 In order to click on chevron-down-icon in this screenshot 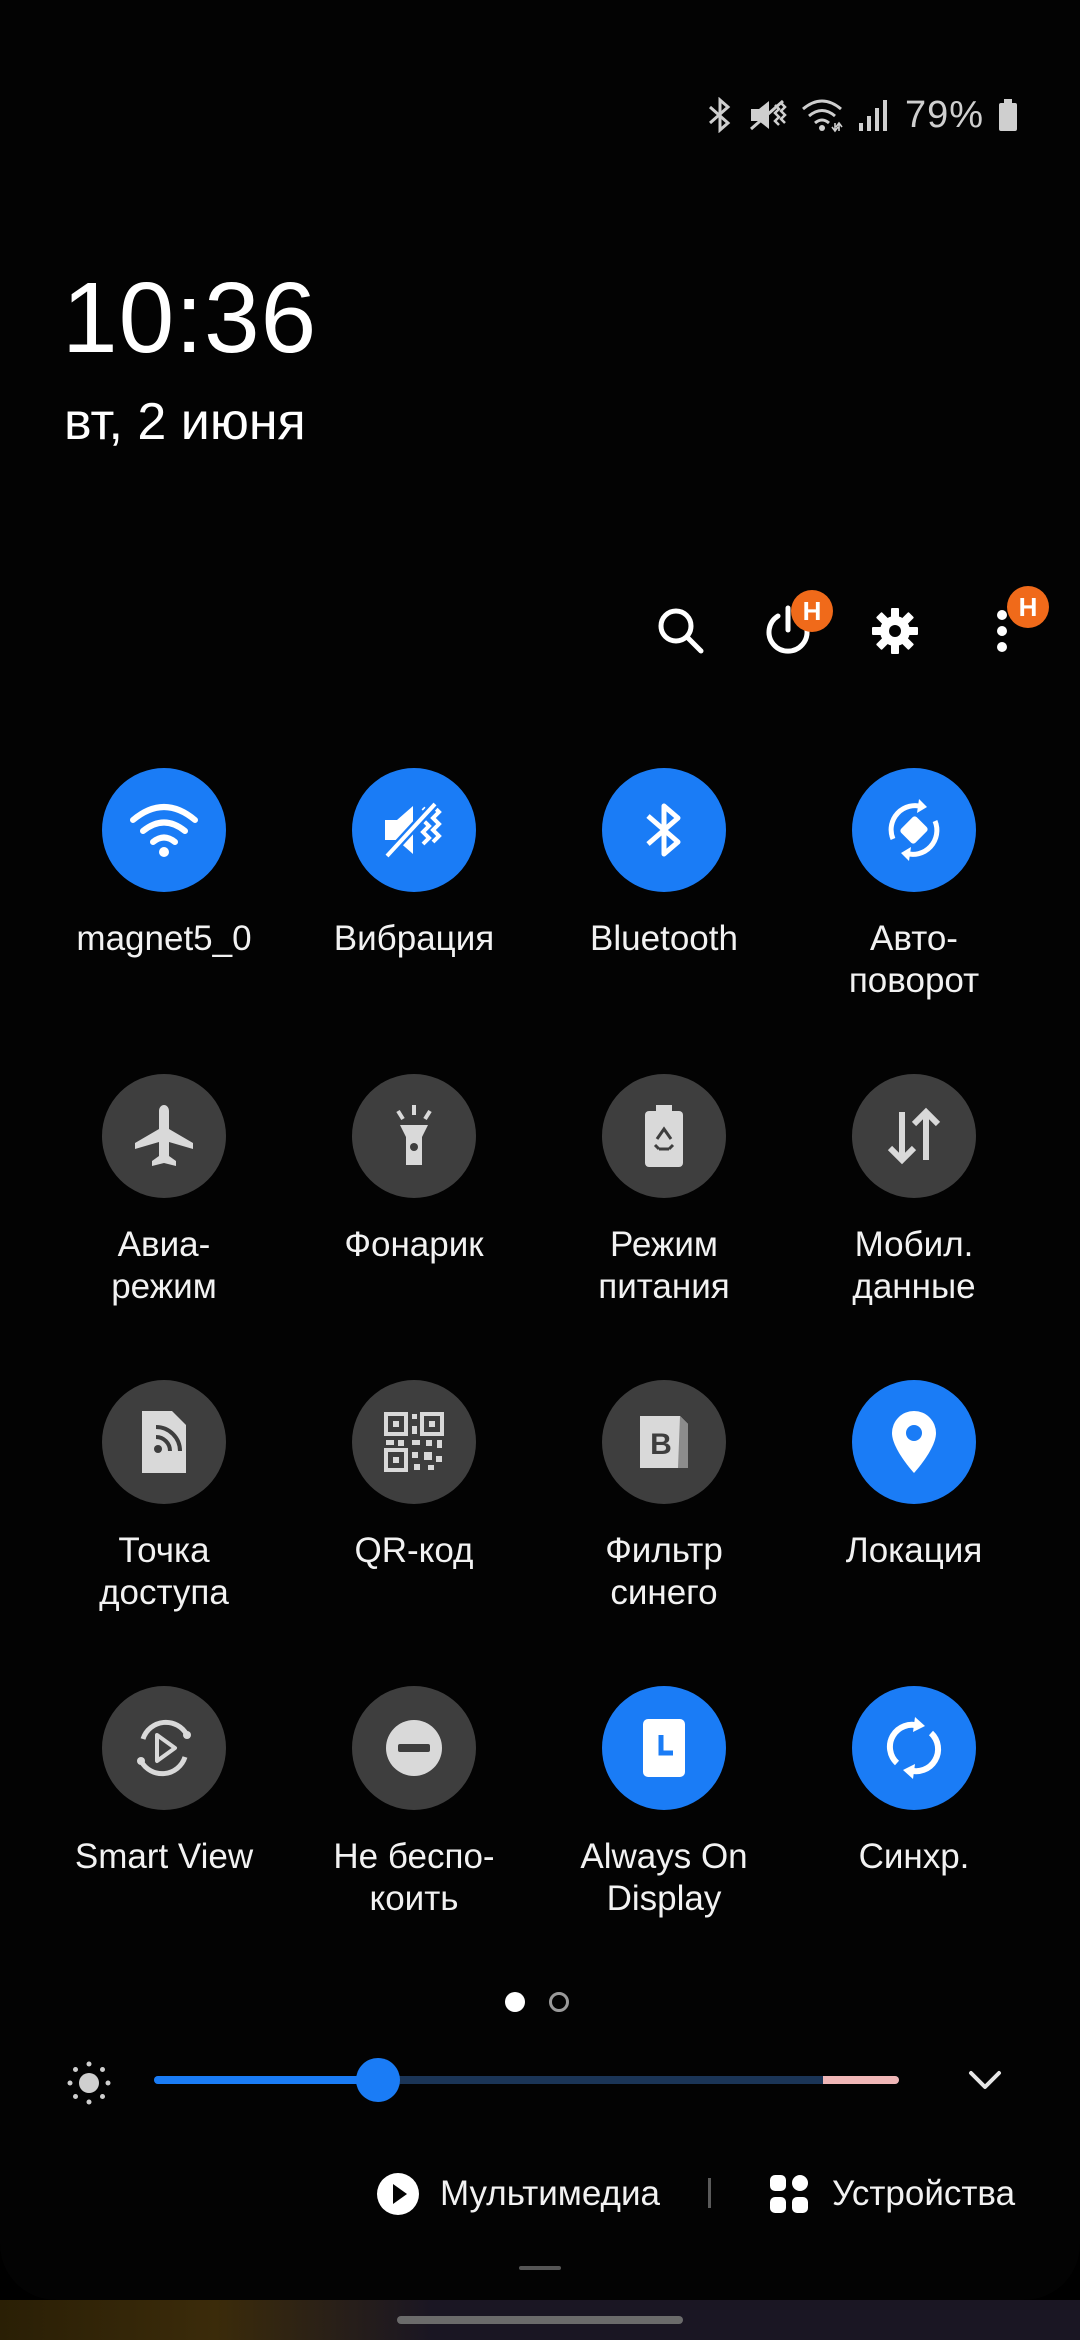, I will do `click(985, 2080)`.